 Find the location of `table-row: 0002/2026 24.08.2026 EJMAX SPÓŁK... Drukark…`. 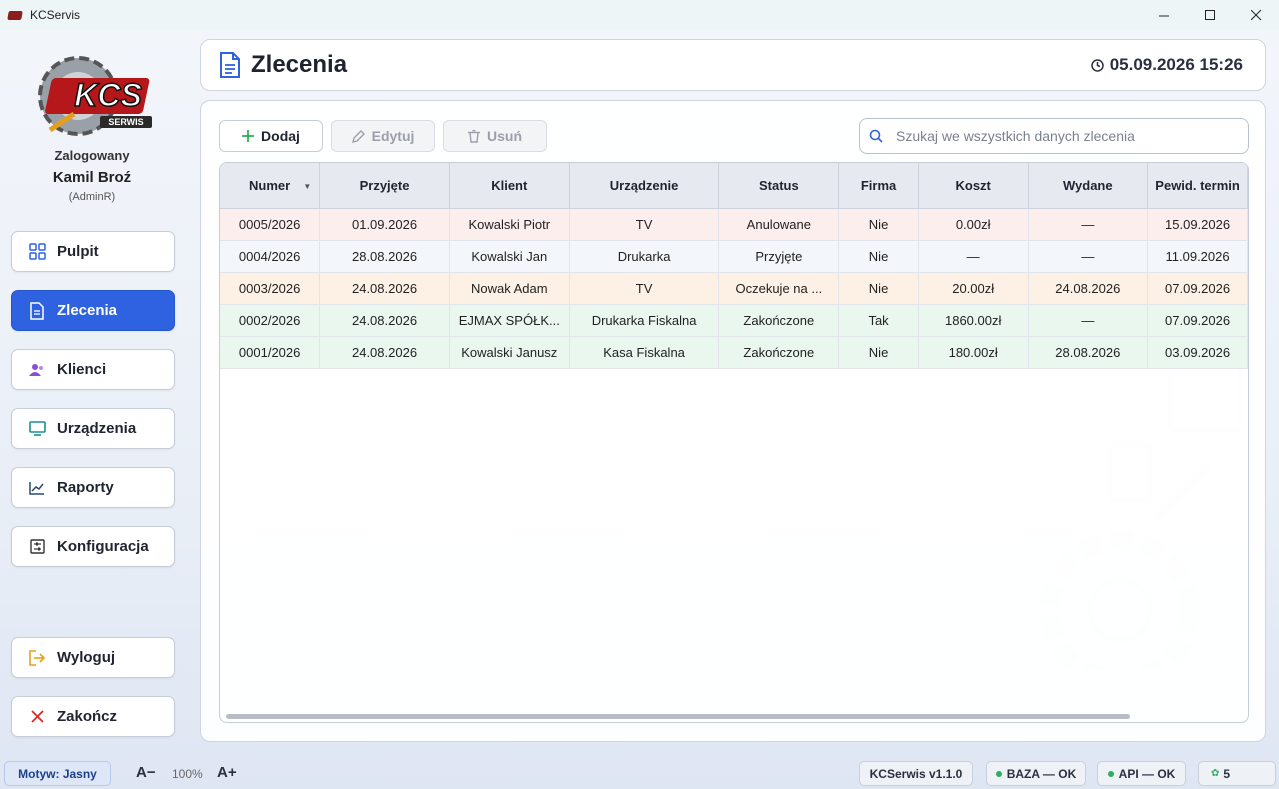

table-row: 0002/2026 24.08.2026 EJMAX SPÓŁK... Drukark… is located at coordinates (734, 320).